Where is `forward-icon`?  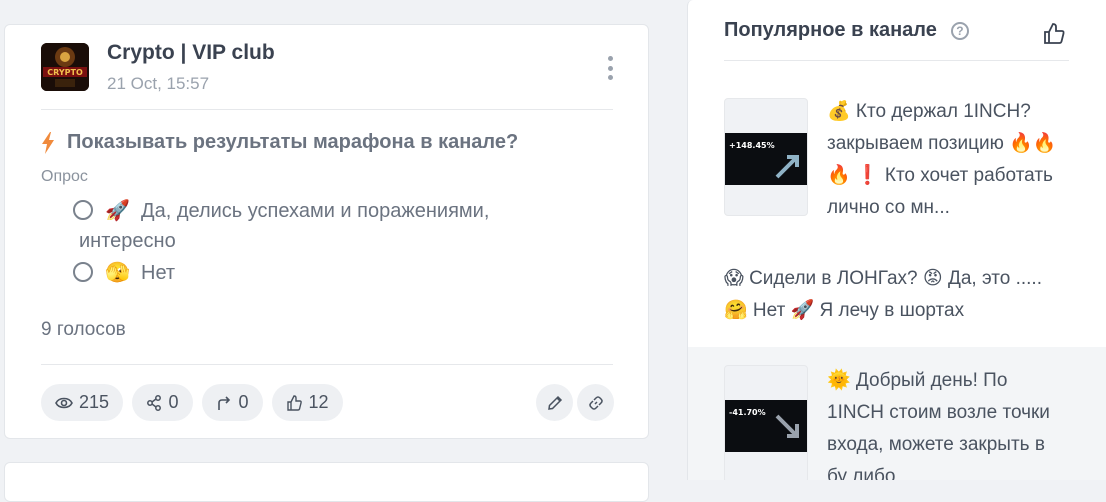
forward-icon is located at coordinates (224, 402).